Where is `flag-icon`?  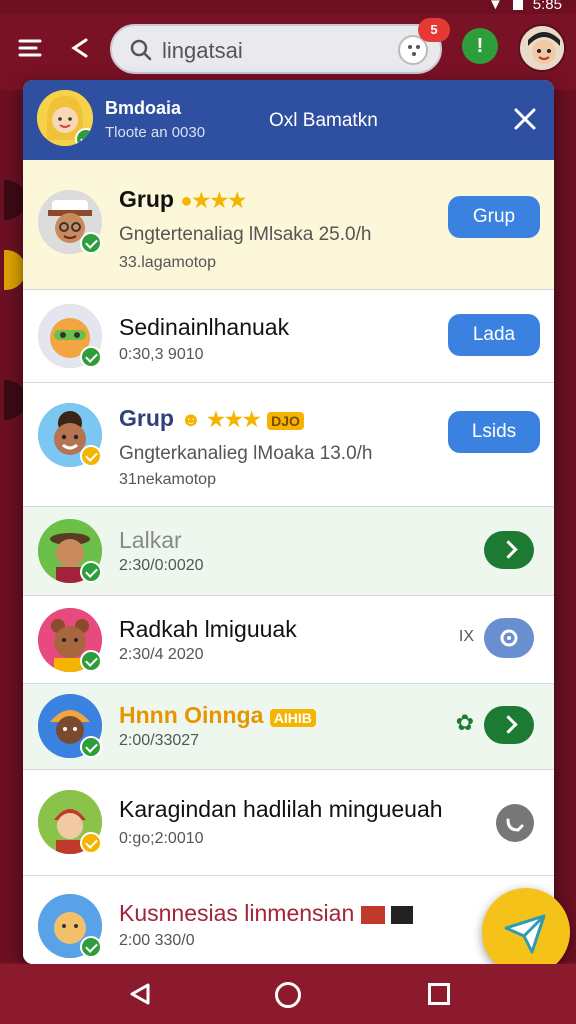
flag-icon is located at coordinates (372, 914).